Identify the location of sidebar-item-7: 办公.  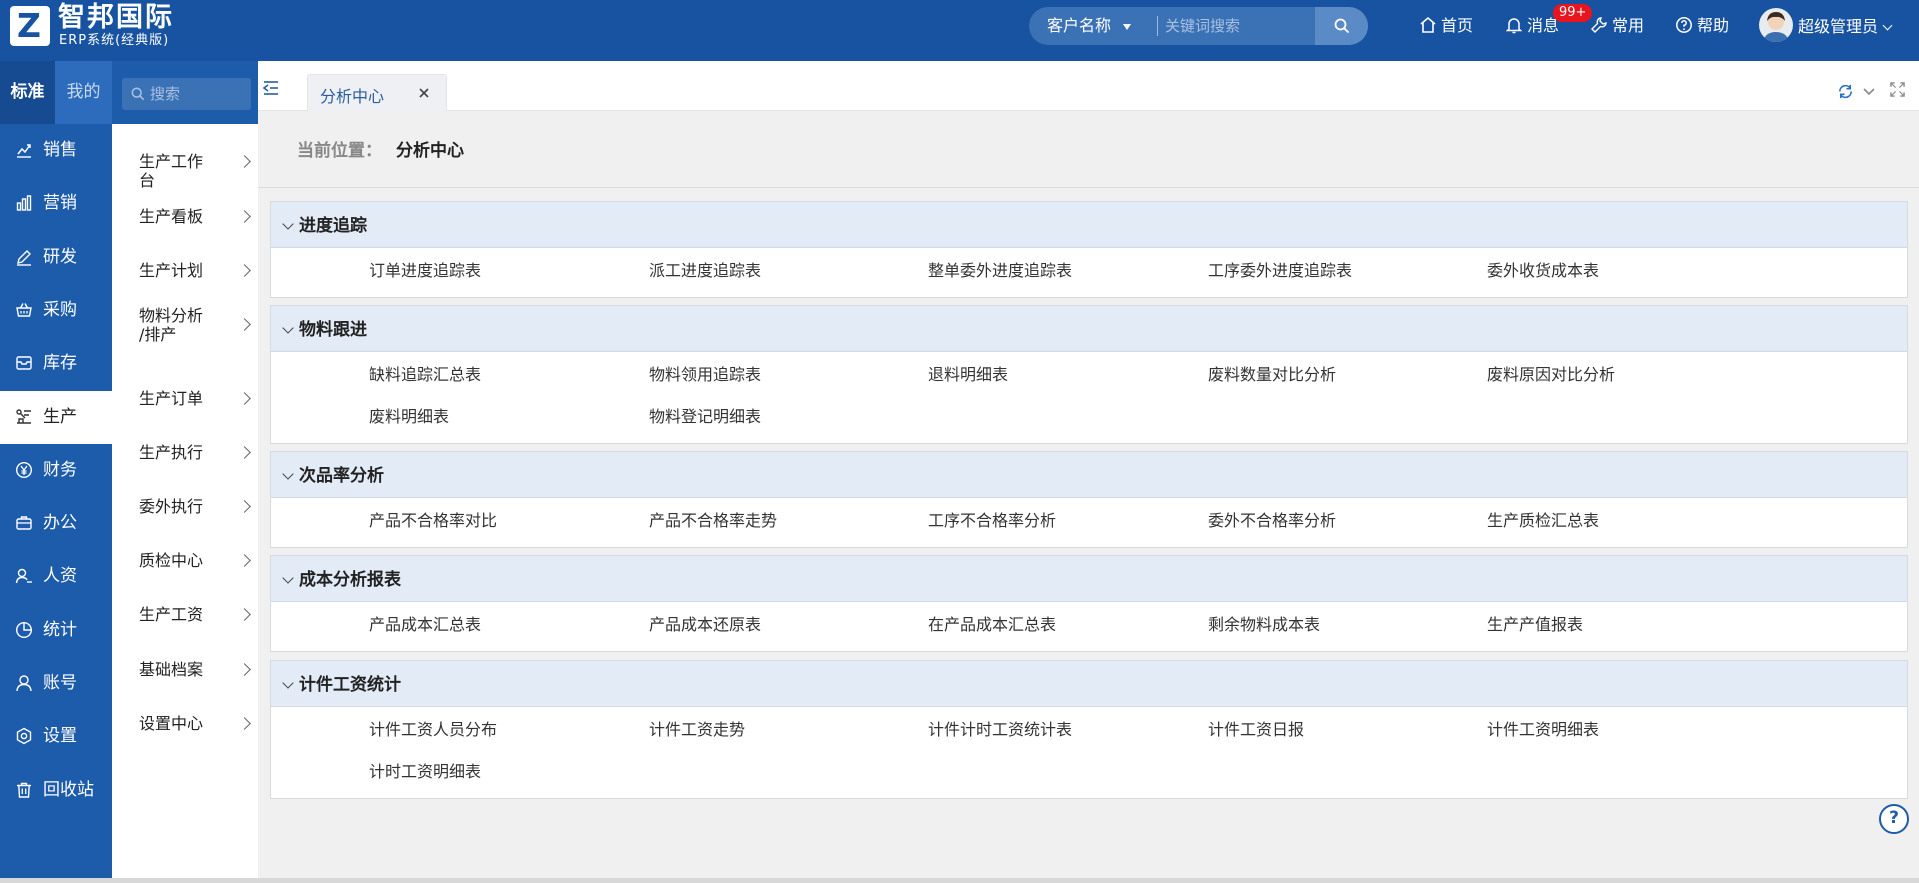
(56, 523).